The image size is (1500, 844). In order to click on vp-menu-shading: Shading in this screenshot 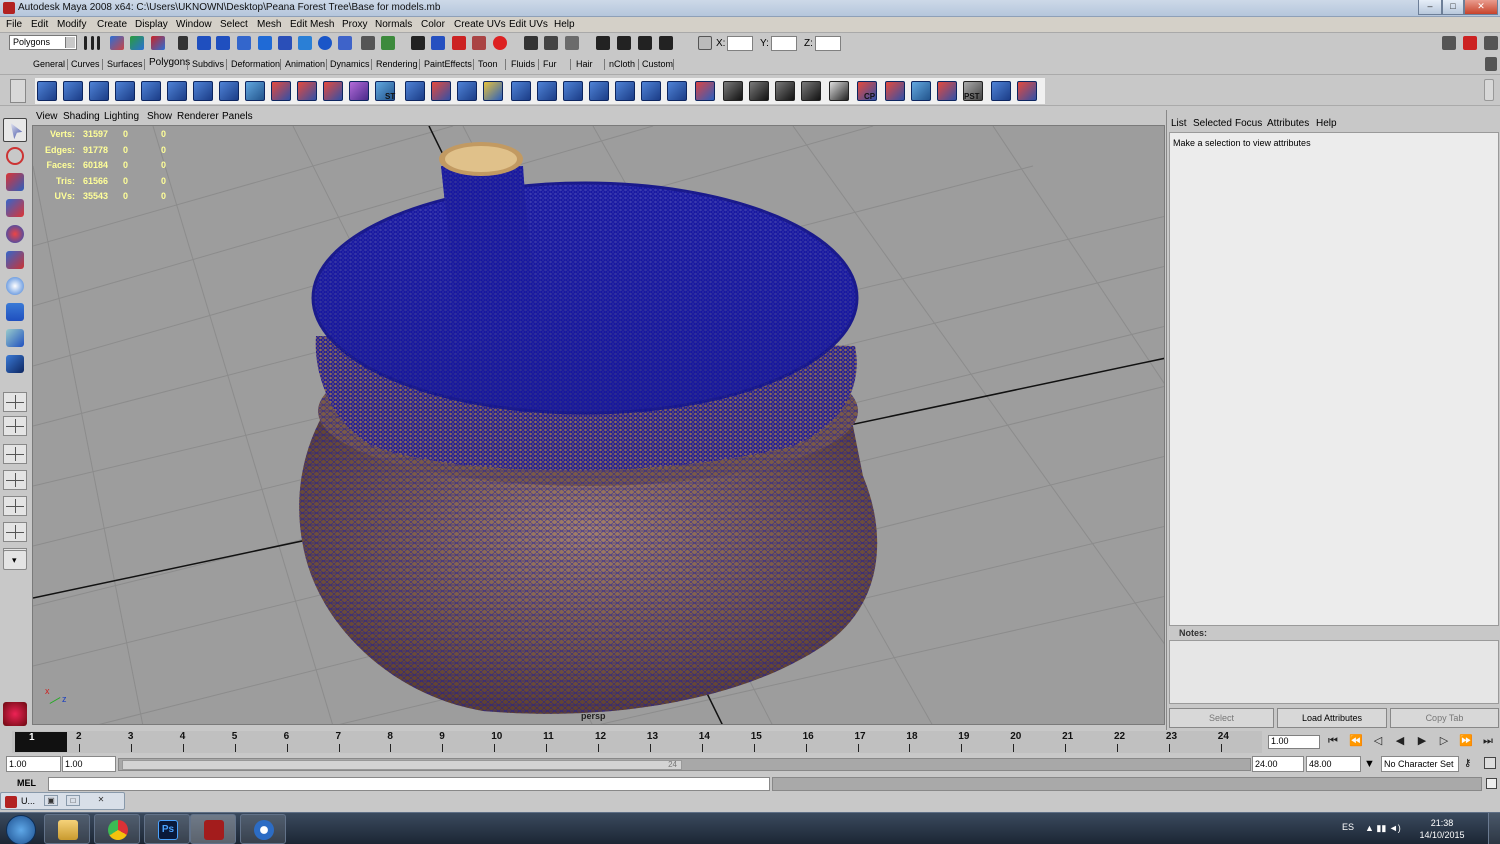, I will do `click(81, 116)`.